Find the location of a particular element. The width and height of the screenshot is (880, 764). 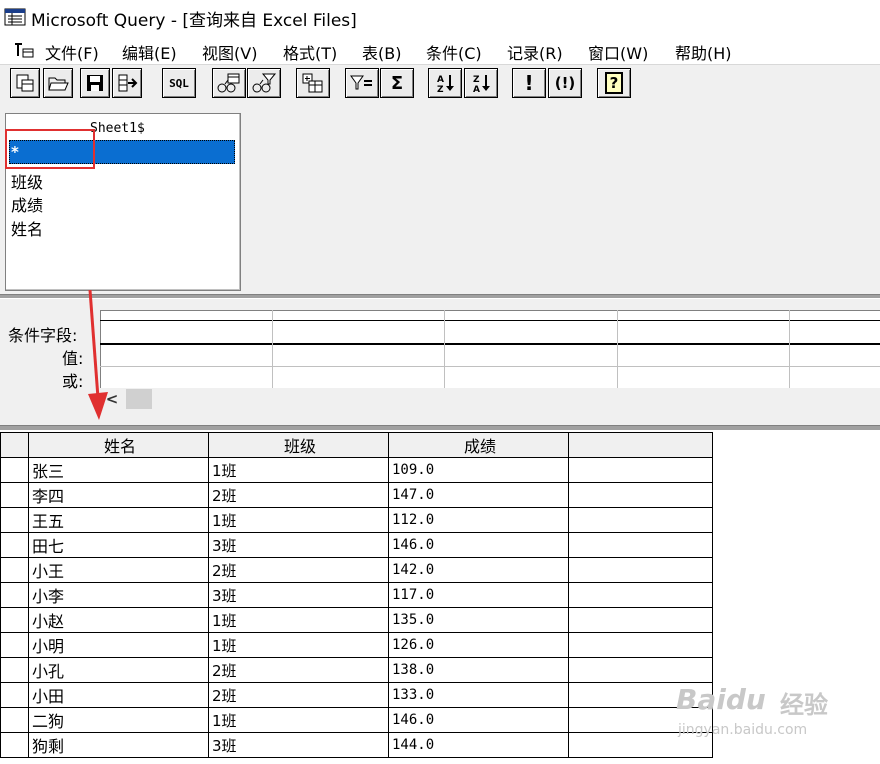

table-row: 李四 2班 147.0 is located at coordinates (356, 495).